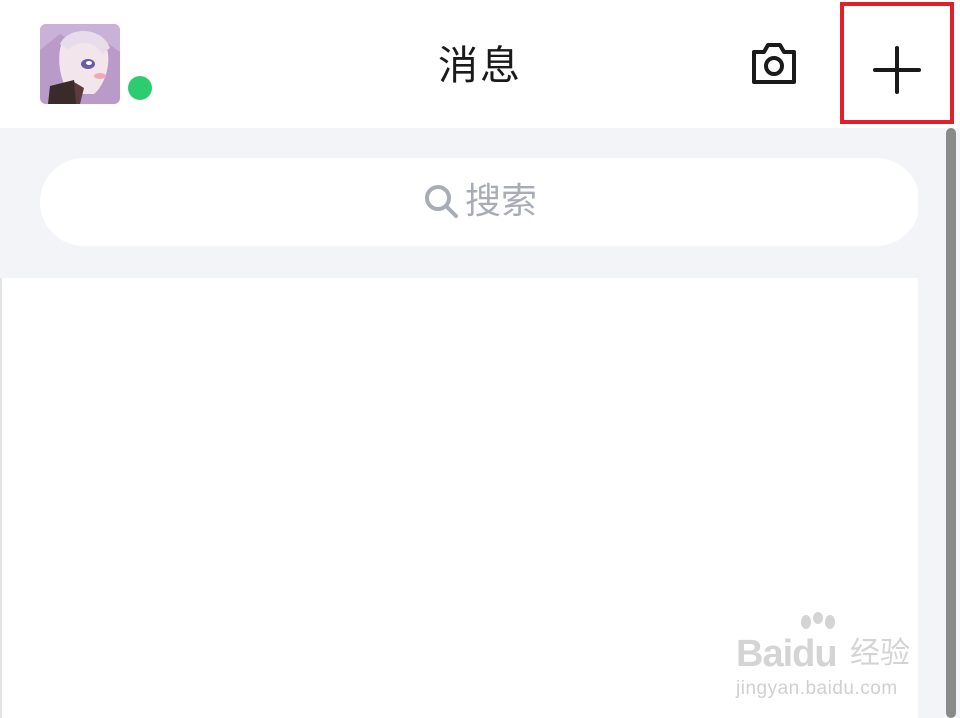 This screenshot has width=960, height=718. What do you see at coordinates (817, 688) in the screenshot?
I see `watermark-url: jingyan.baidu.com` at bounding box center [817, 688].